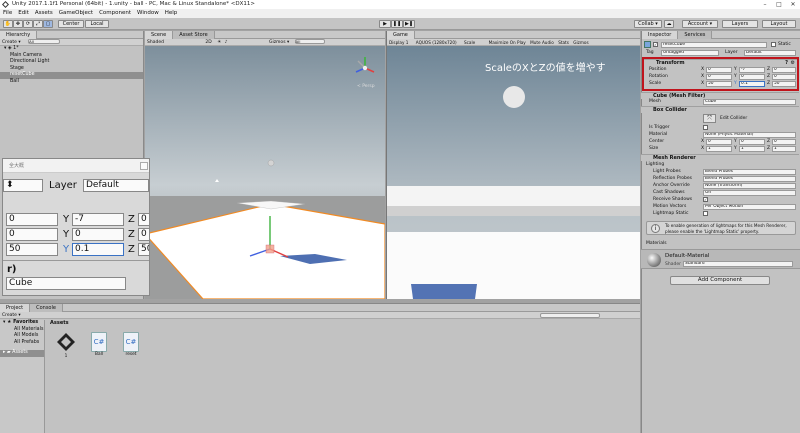 The image size is (800, 433). I want to click on center-x-field: 0, so click(719, 141).